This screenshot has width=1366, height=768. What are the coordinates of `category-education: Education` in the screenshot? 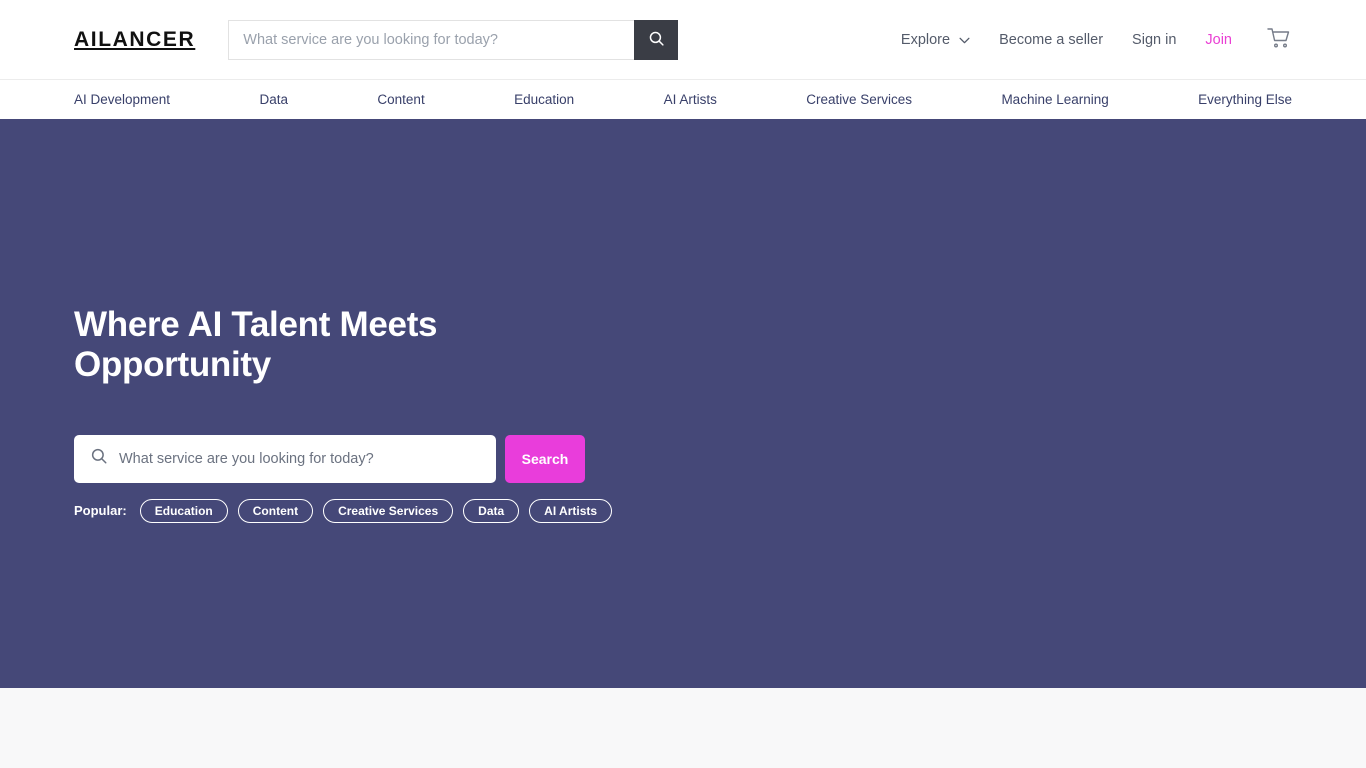 It's located at (544, 99).